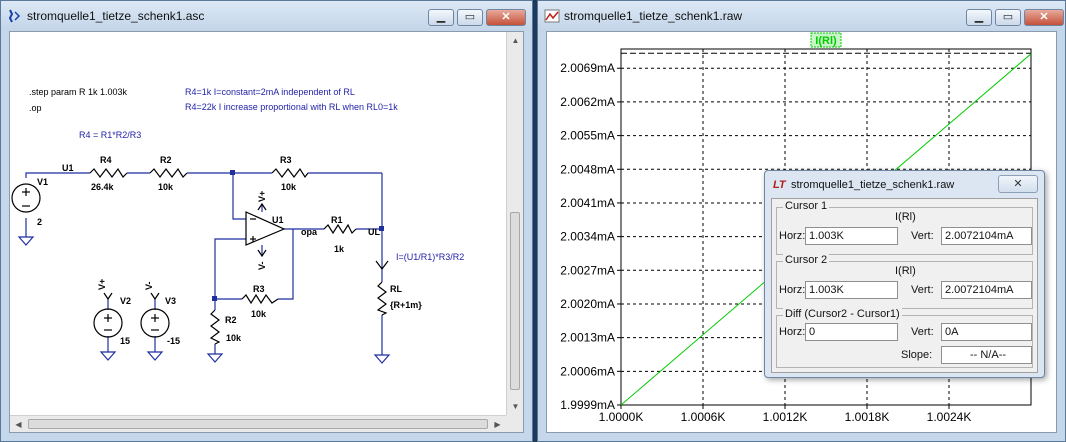  Describe the element at coordinates (155, 296) in the screenshot. I see `vminus-flag-icon` at that location.